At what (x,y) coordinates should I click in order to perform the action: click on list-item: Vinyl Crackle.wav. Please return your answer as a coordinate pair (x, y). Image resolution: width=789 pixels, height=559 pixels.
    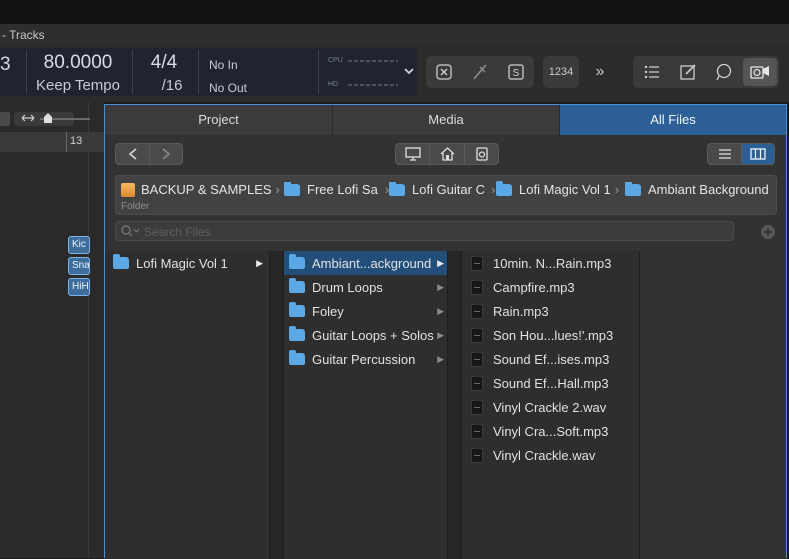
    Looking at the image, I should click on (550, 455).